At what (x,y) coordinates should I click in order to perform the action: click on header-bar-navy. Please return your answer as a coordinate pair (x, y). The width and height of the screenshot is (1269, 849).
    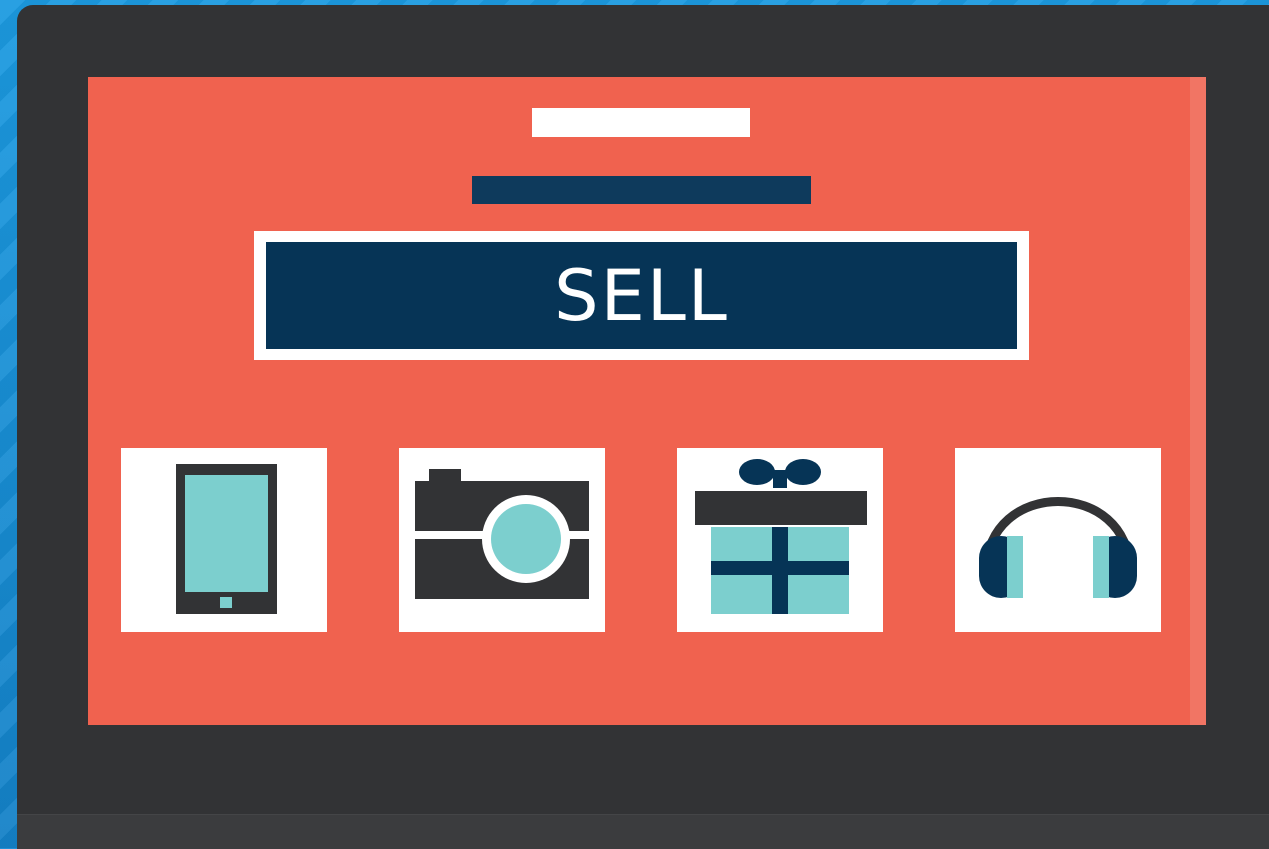
    Looking at the image, I should click on (641, 190).